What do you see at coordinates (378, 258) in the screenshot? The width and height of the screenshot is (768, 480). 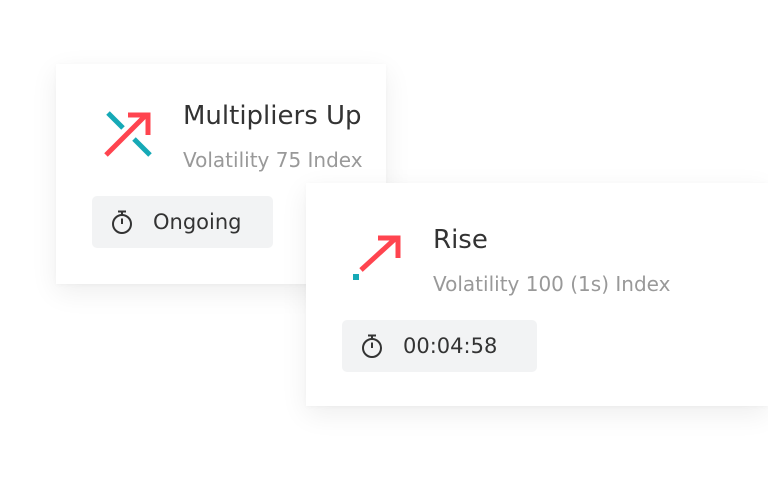 I see `rise-icon` at bounding box center [378, 258].